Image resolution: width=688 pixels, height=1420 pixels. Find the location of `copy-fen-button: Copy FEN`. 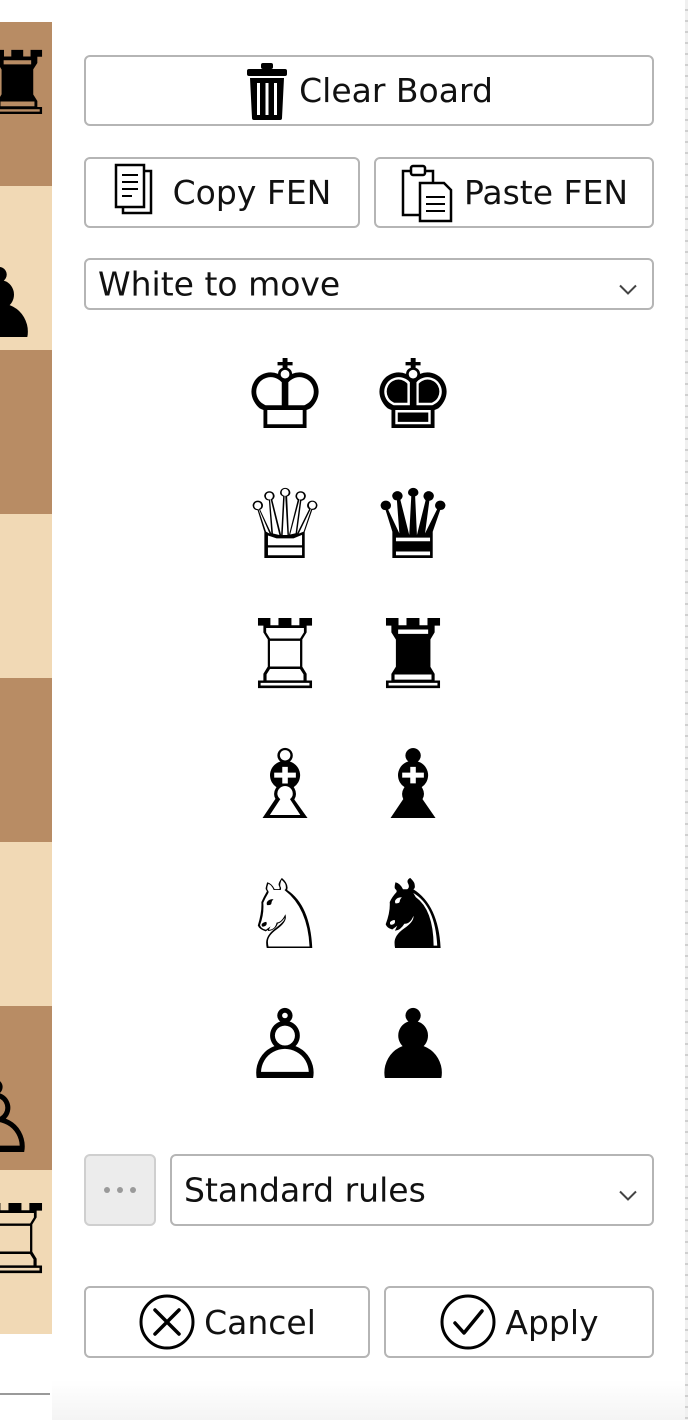

copy-fen-button: Copy FEN is located at coordinates (222, 192).